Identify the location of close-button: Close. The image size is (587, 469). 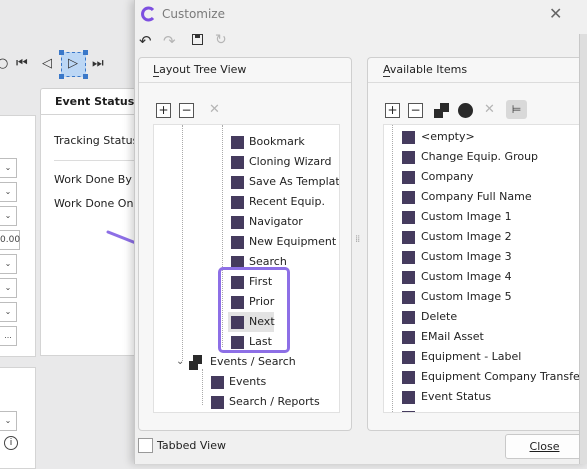
(544, 446).